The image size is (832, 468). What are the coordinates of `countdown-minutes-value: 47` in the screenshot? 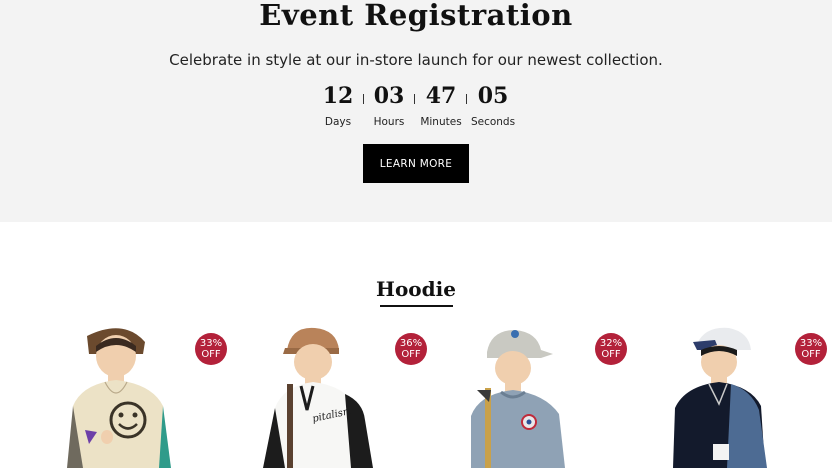 It's located at (441, 96).